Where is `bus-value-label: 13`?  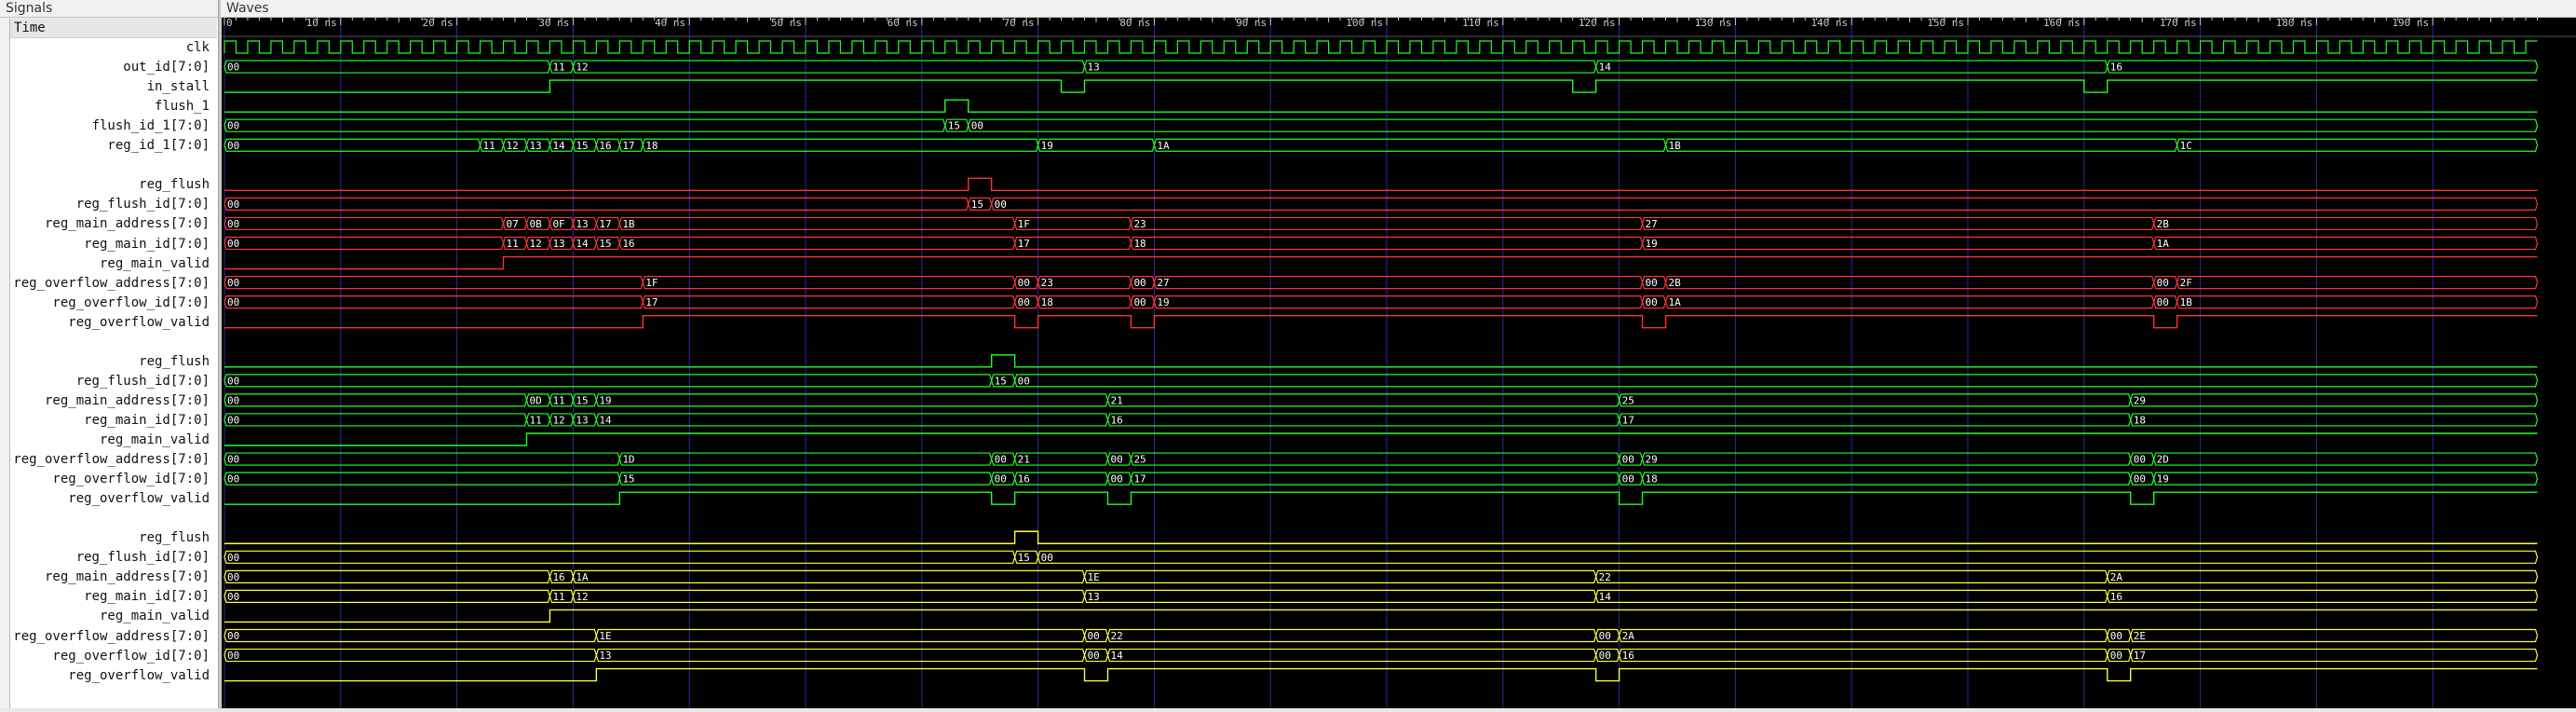 bus-value-label: 13 is located at coordinates (605, 656).